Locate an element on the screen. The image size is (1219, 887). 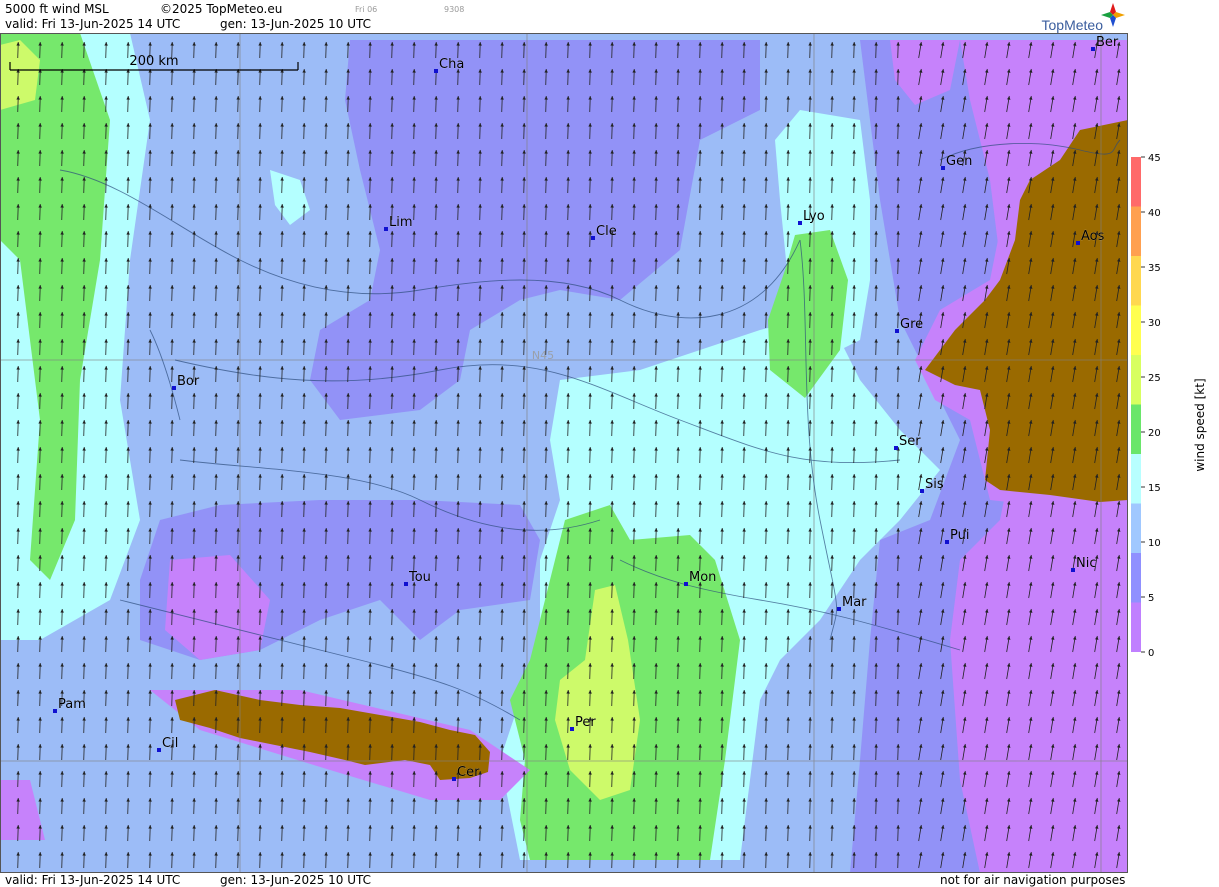
city-label: Cha is located at coordinates (451, 64).